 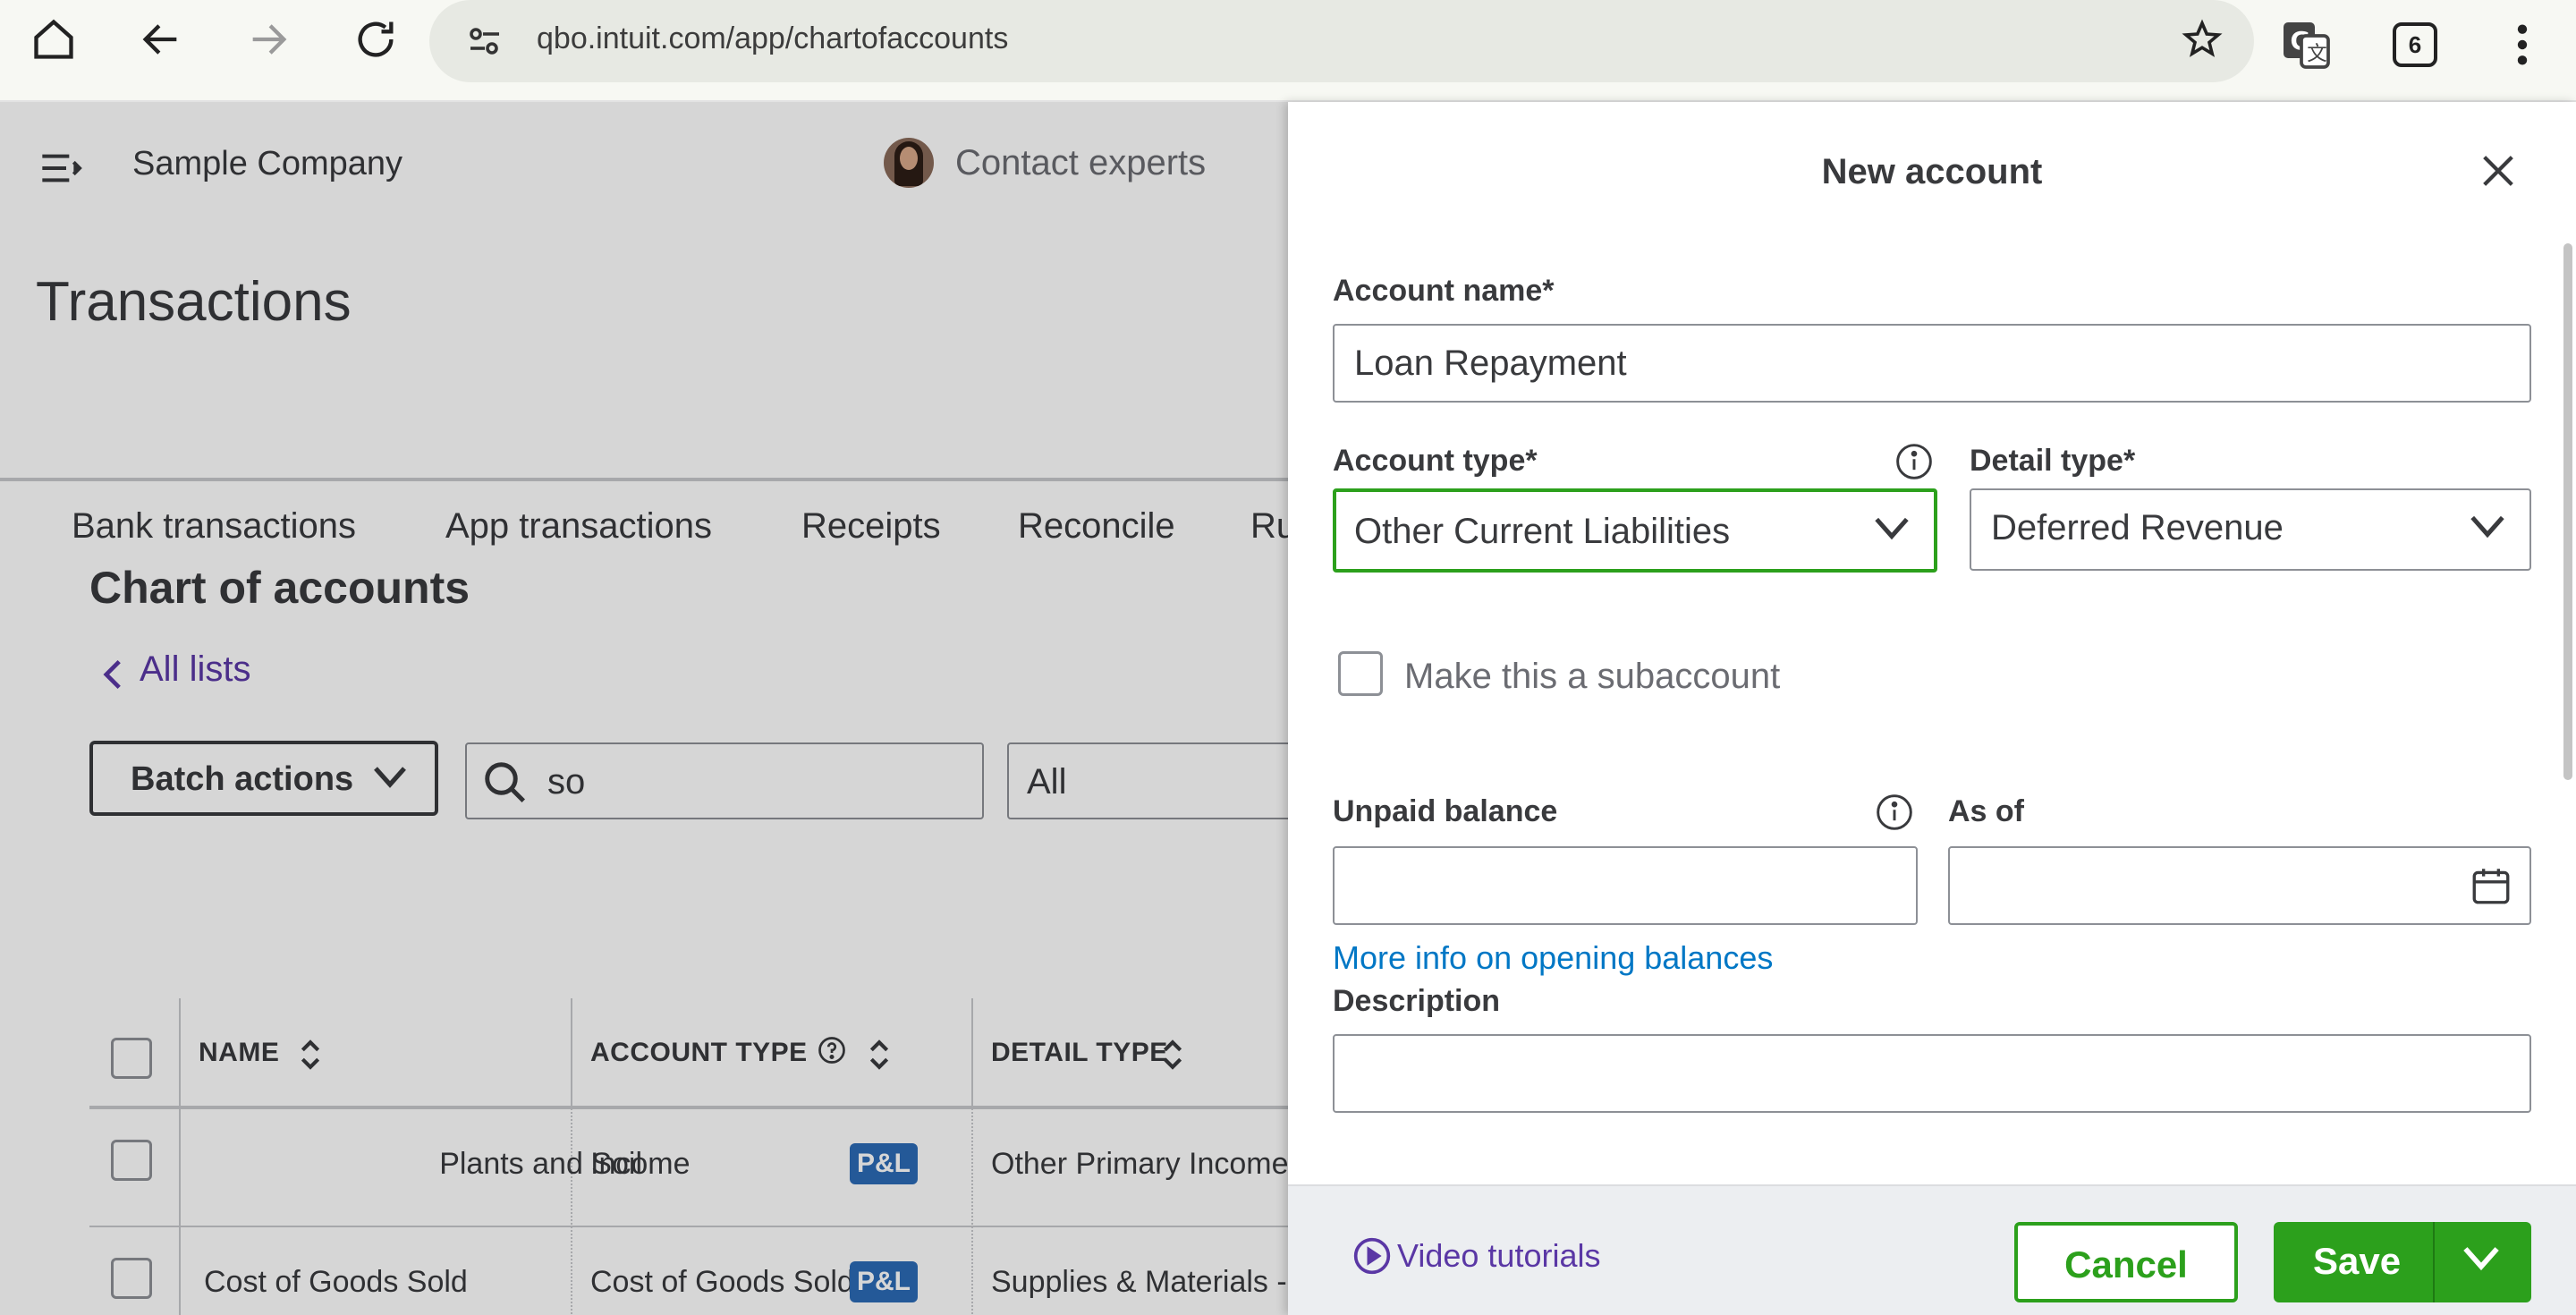 I want to click on subaccount-label: Make this a subaccount, so click(x=1592, y=677).